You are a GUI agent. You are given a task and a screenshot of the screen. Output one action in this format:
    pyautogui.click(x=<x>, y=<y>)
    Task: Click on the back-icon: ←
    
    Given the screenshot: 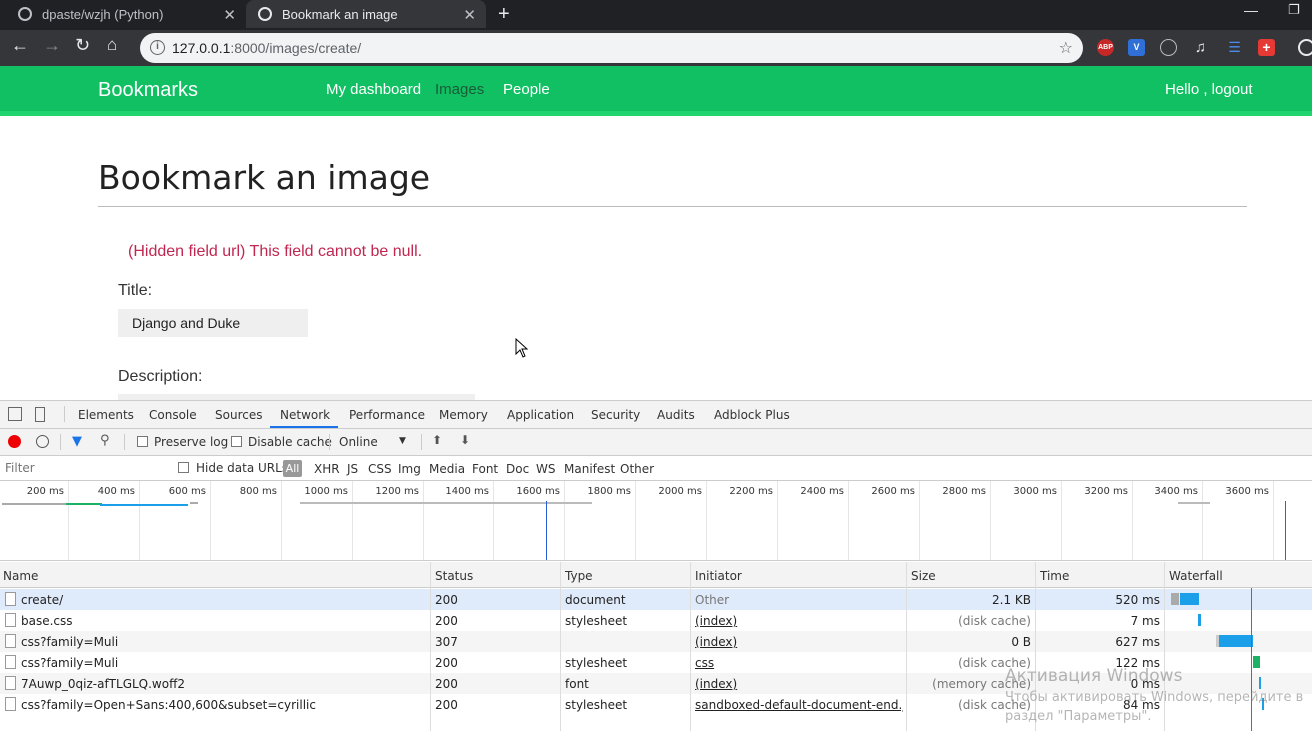 What is the action you would take?
    pyautogui.click(x=20, y=45)
    